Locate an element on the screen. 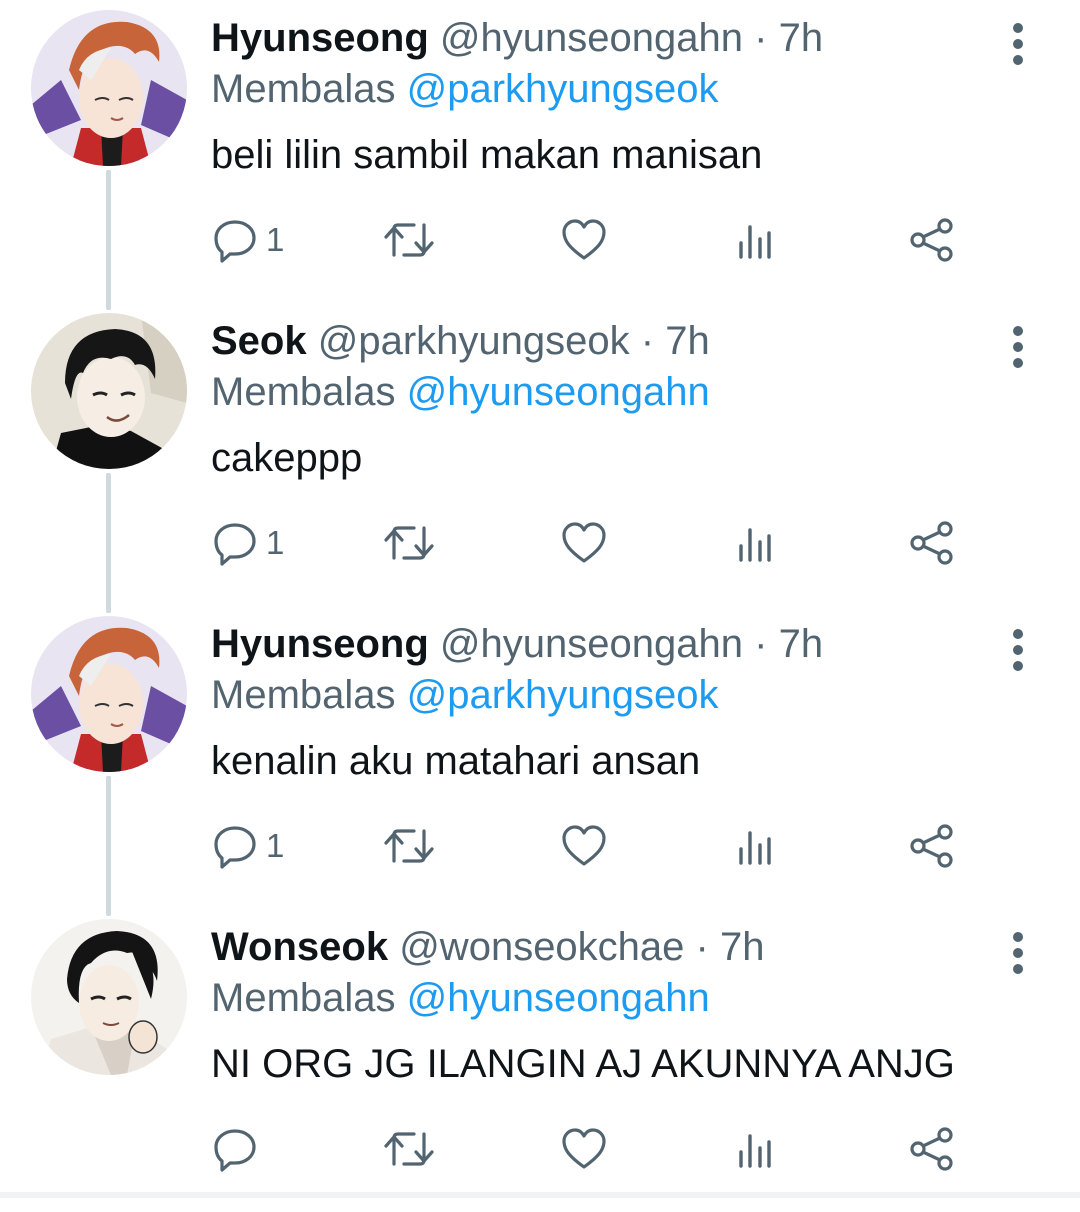 This screenshot has height=1212, width=1080. bottom-divider is located at coordinates (540, 1195).